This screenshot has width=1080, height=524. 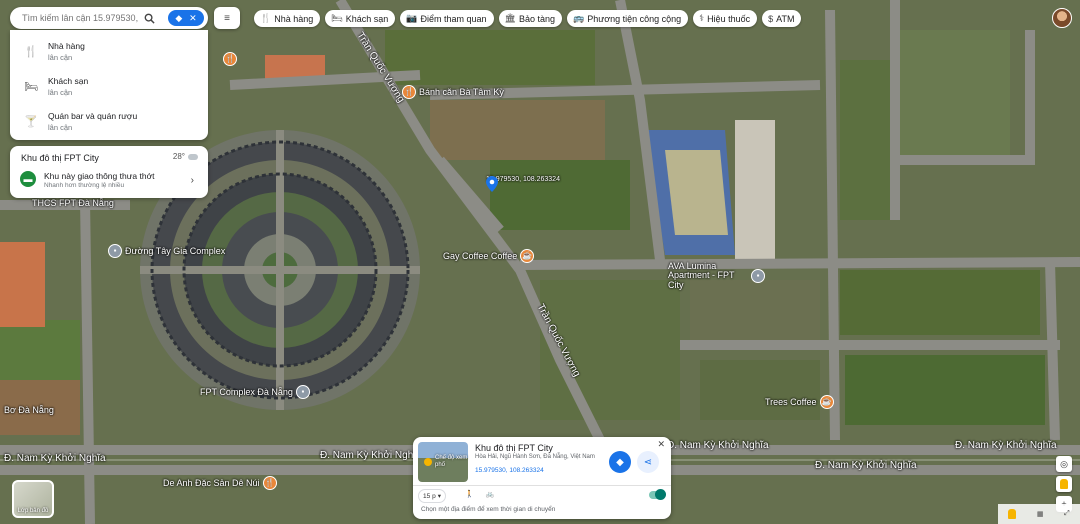 What do you see at coordinates (109, 51) in the screenshot?
I see `suggestion-restaurants: 🍴 Nhà hàng lân cận` at bounding box center [109, 51].